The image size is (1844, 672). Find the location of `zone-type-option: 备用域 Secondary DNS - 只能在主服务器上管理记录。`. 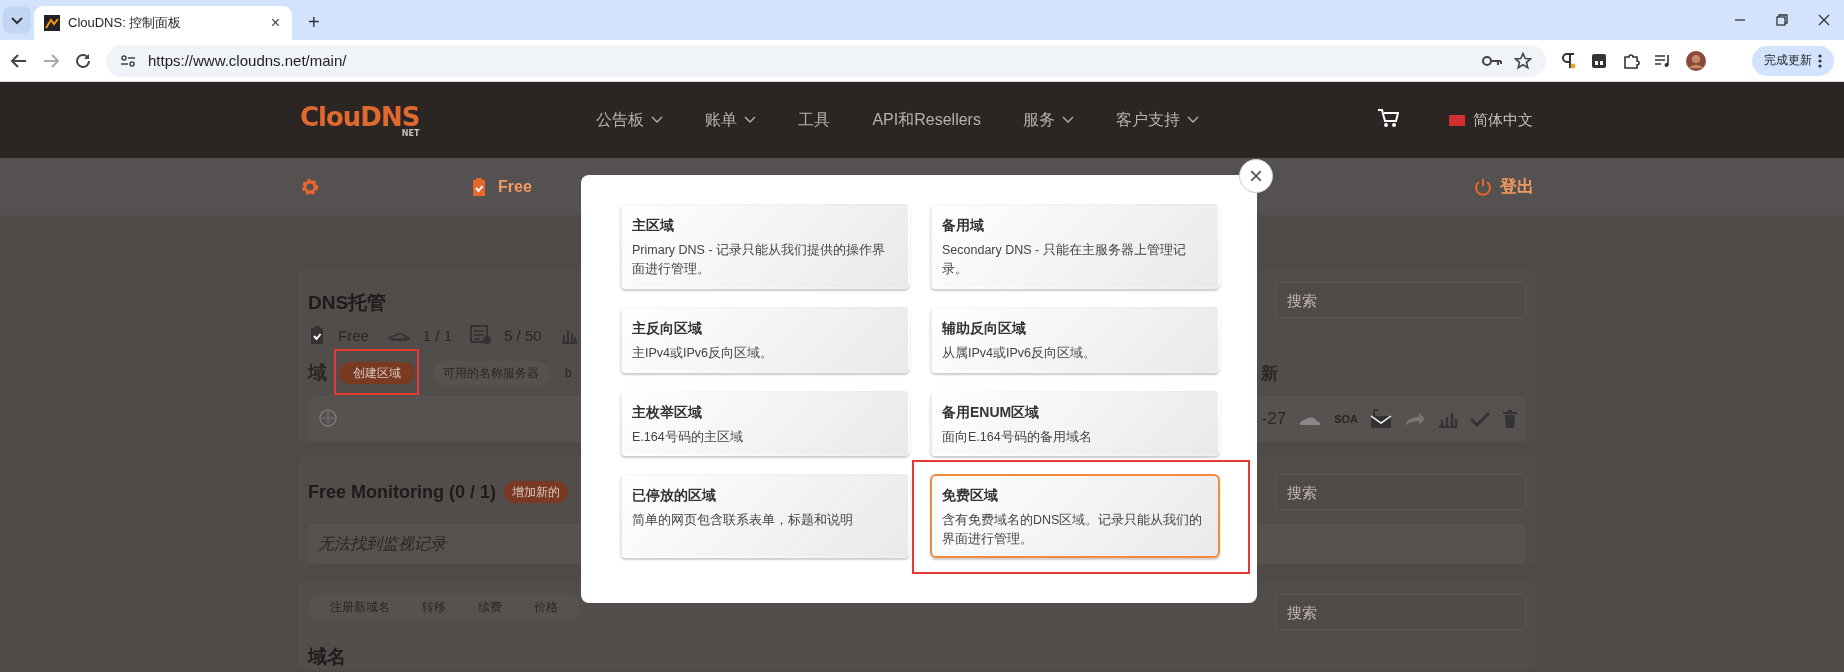

zone-type-option: 备用域 Secondary DNS - 只能在主服务器上管理记录。 is located at coordinates (1075, 246).